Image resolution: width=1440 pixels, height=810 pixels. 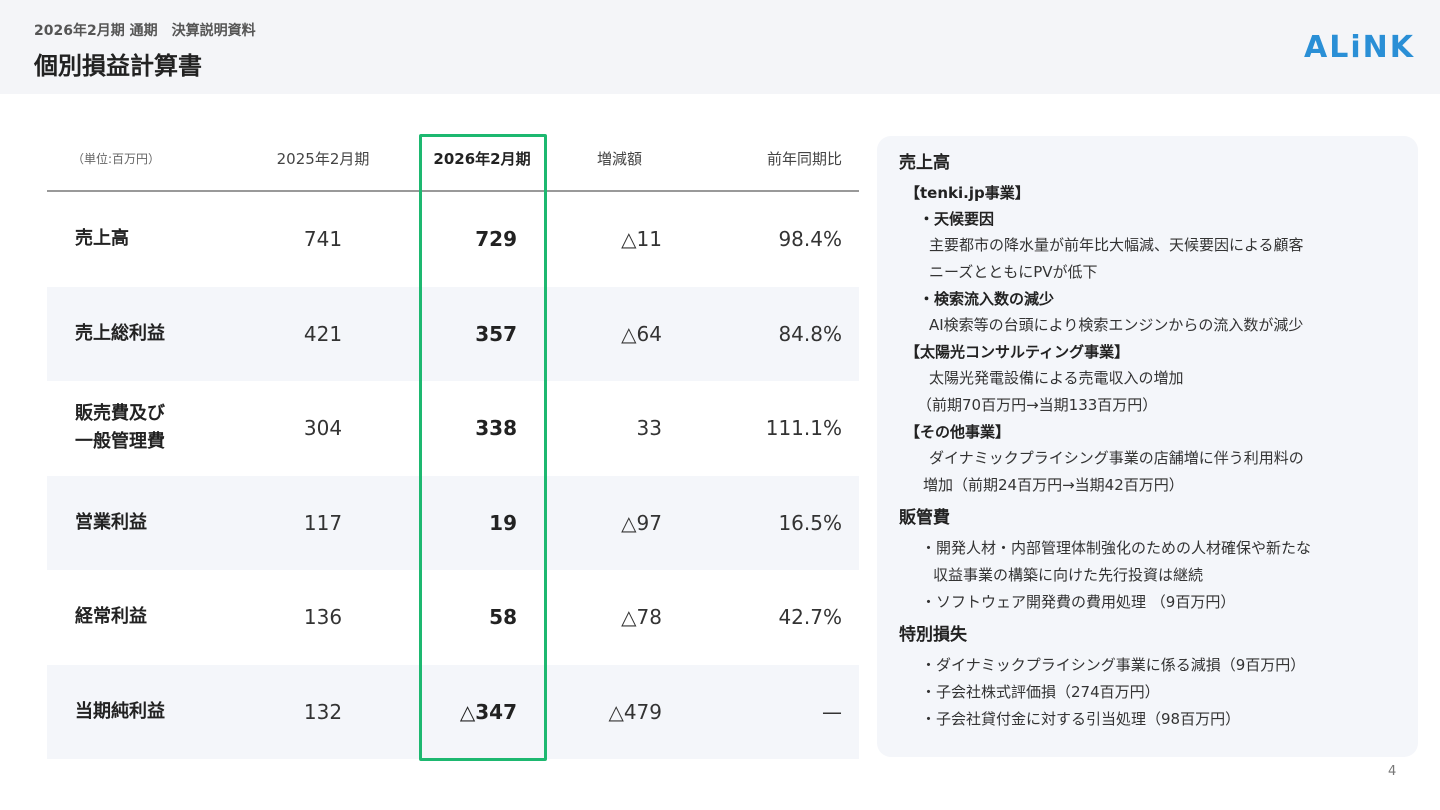 I want to click on page-number: 4, so click(x=1392, y=771).